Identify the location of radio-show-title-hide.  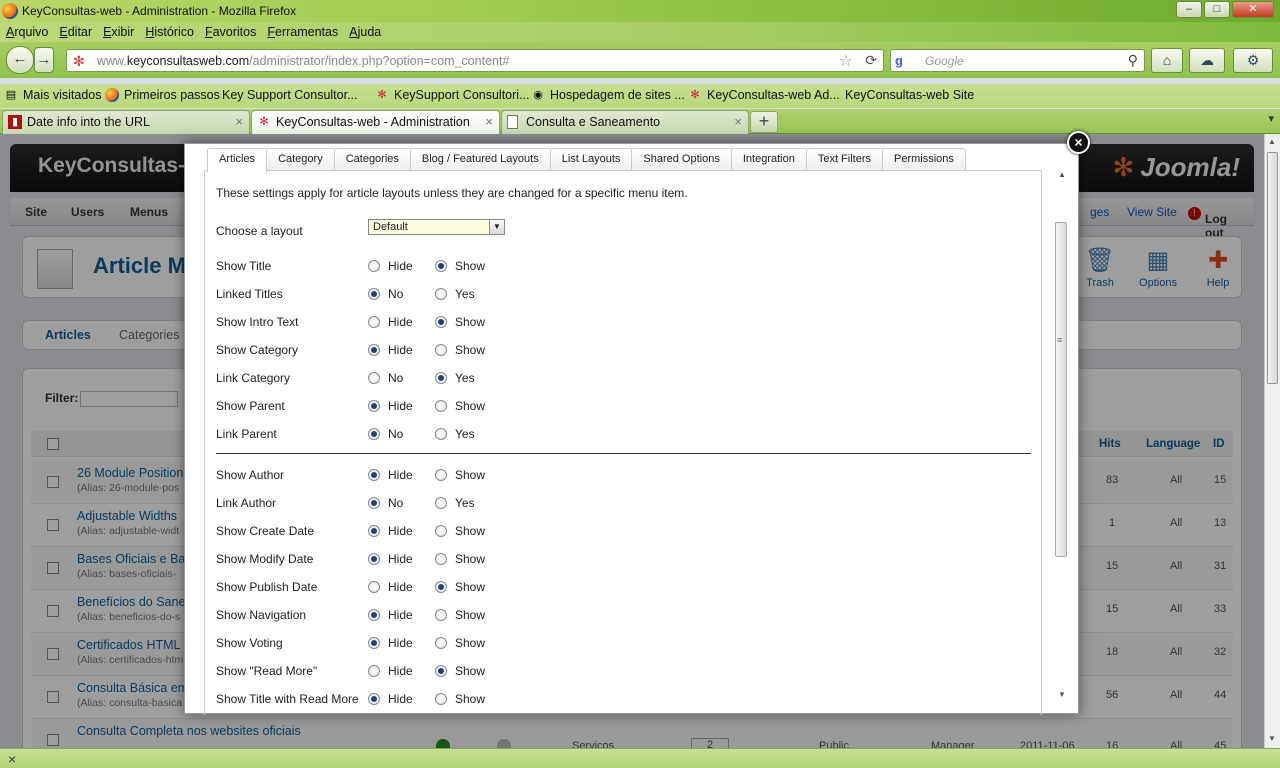
(374, 266).